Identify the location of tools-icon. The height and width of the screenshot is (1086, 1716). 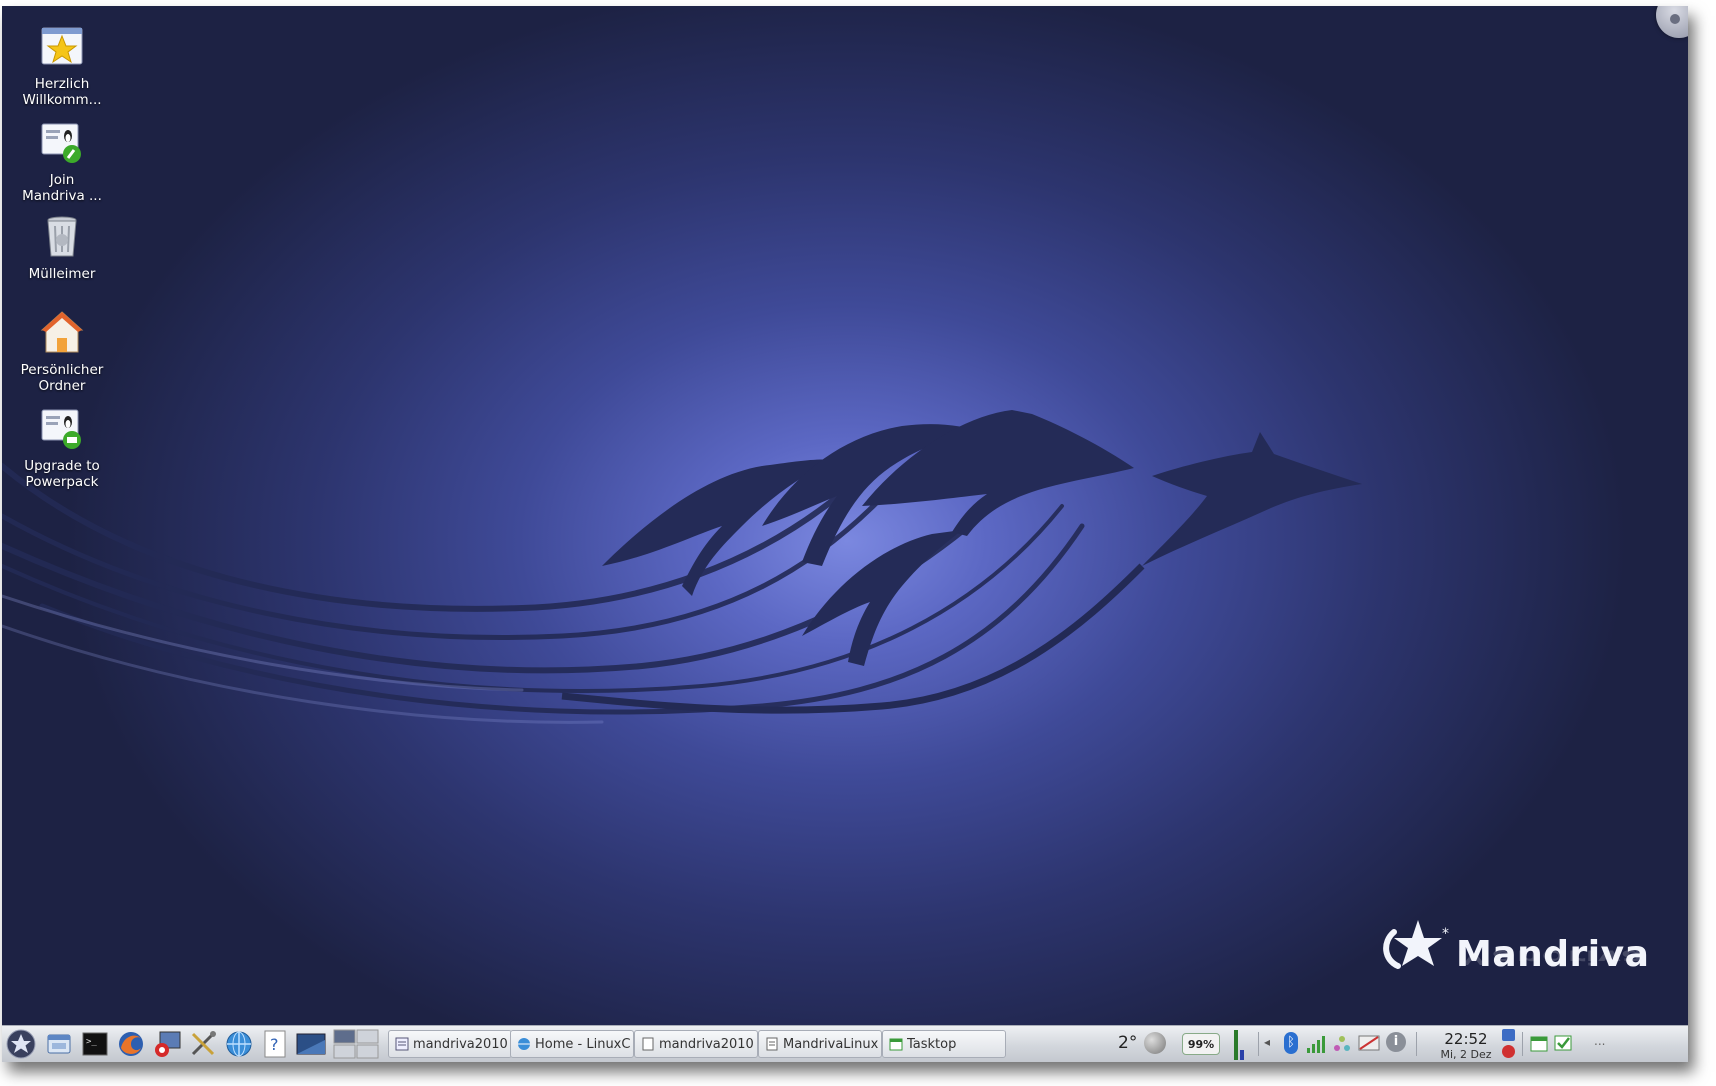
(203, 1044).